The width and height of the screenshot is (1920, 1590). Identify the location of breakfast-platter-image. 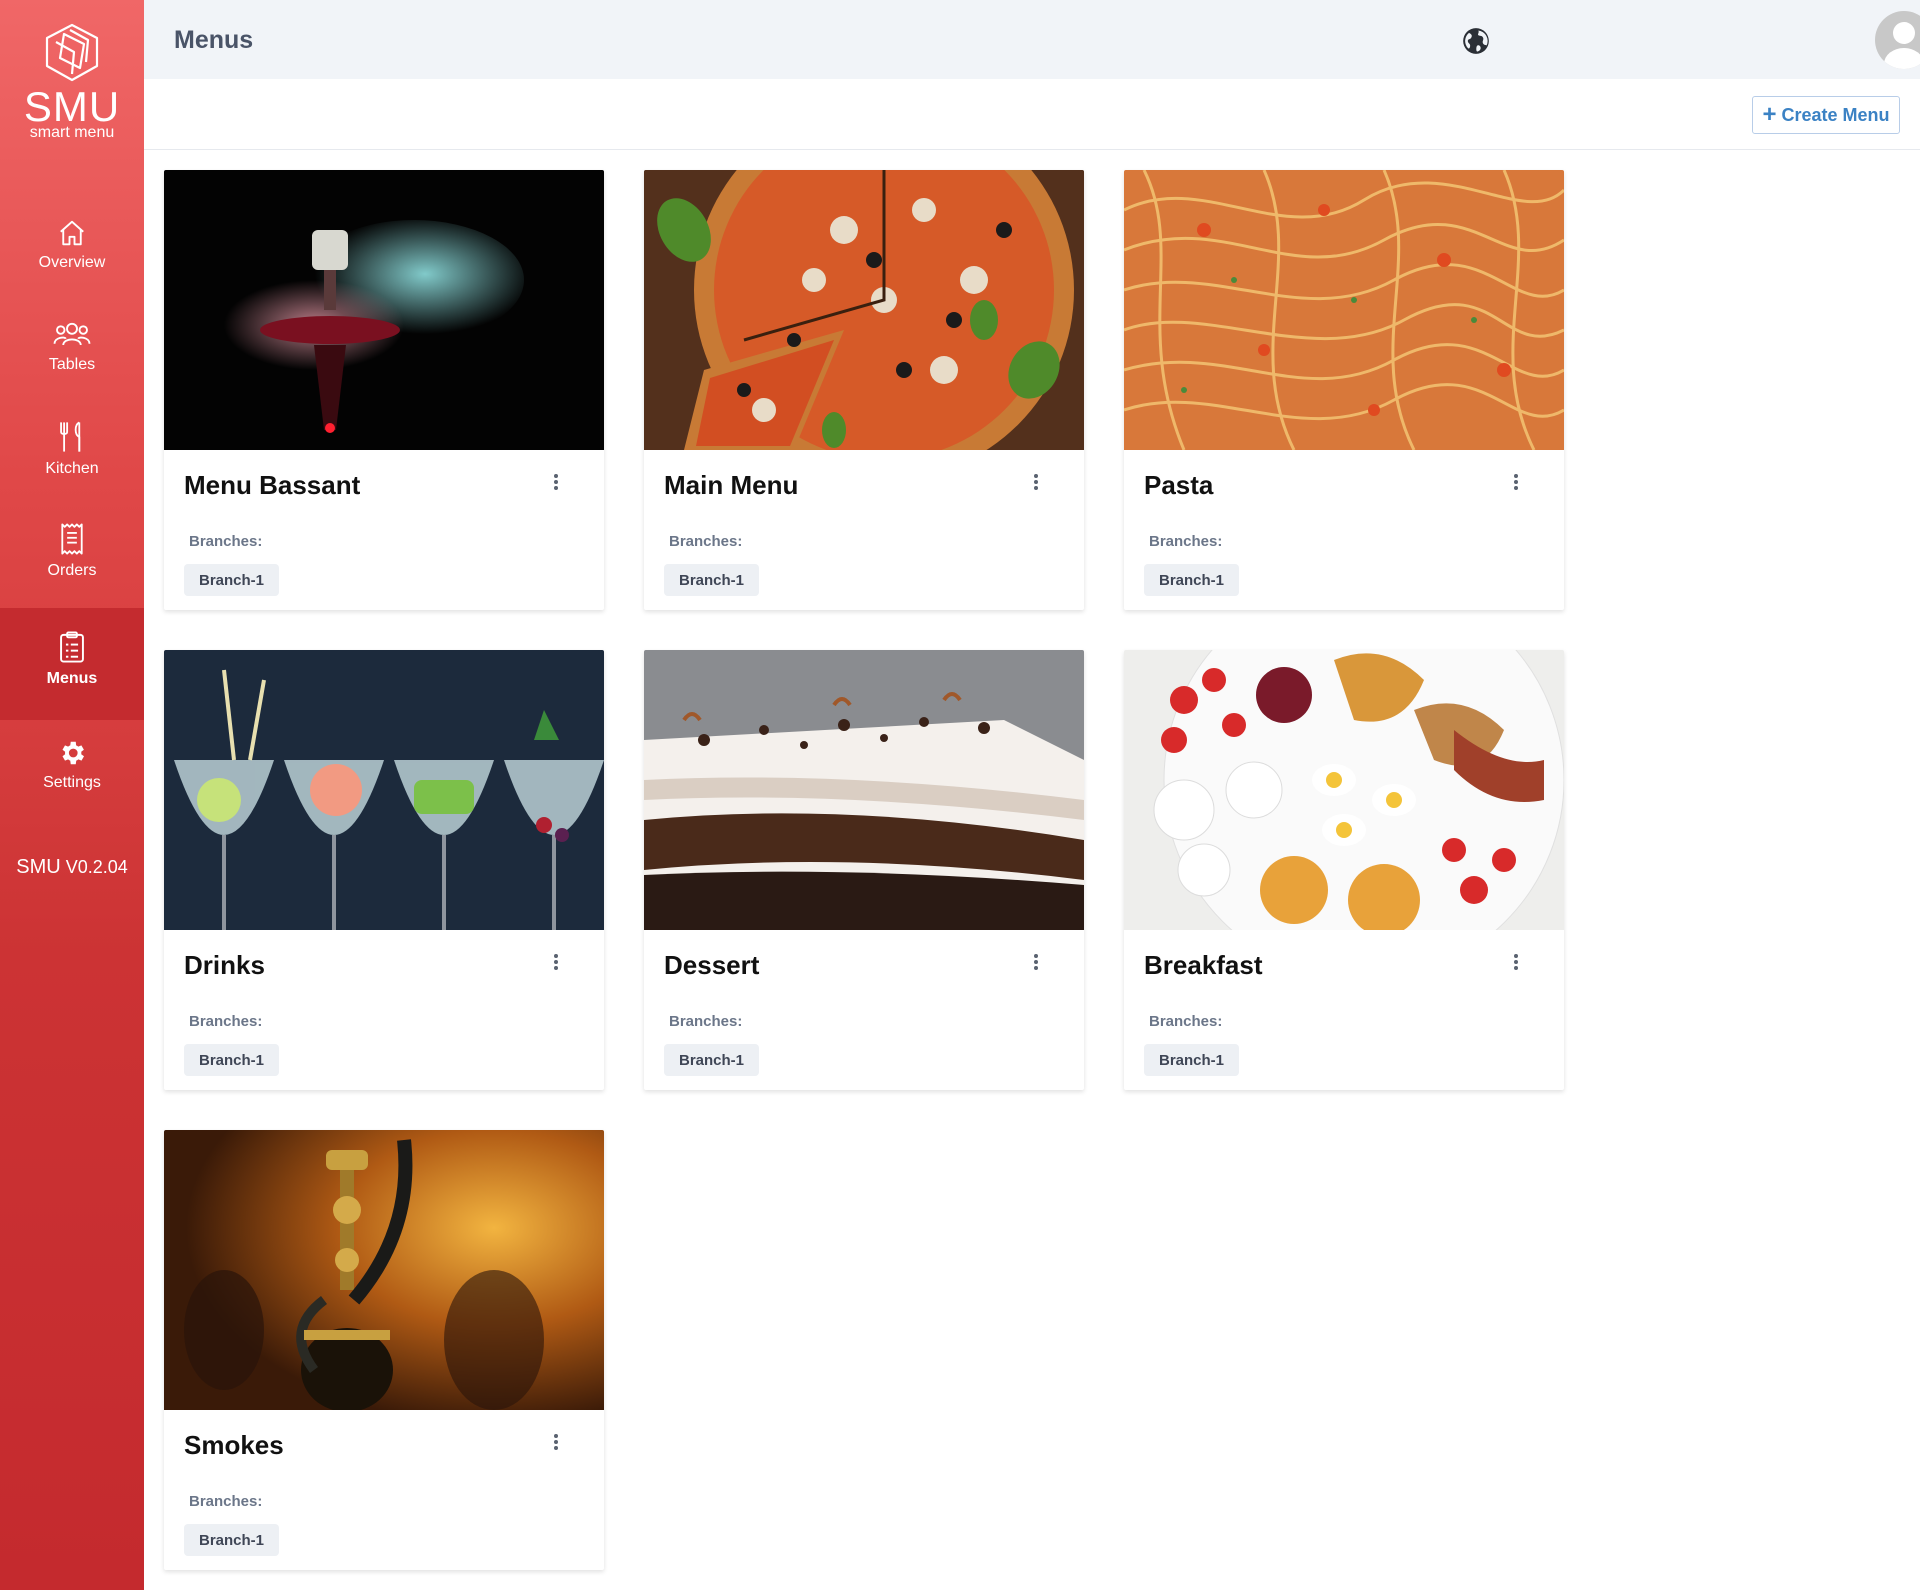
(1344, 790).